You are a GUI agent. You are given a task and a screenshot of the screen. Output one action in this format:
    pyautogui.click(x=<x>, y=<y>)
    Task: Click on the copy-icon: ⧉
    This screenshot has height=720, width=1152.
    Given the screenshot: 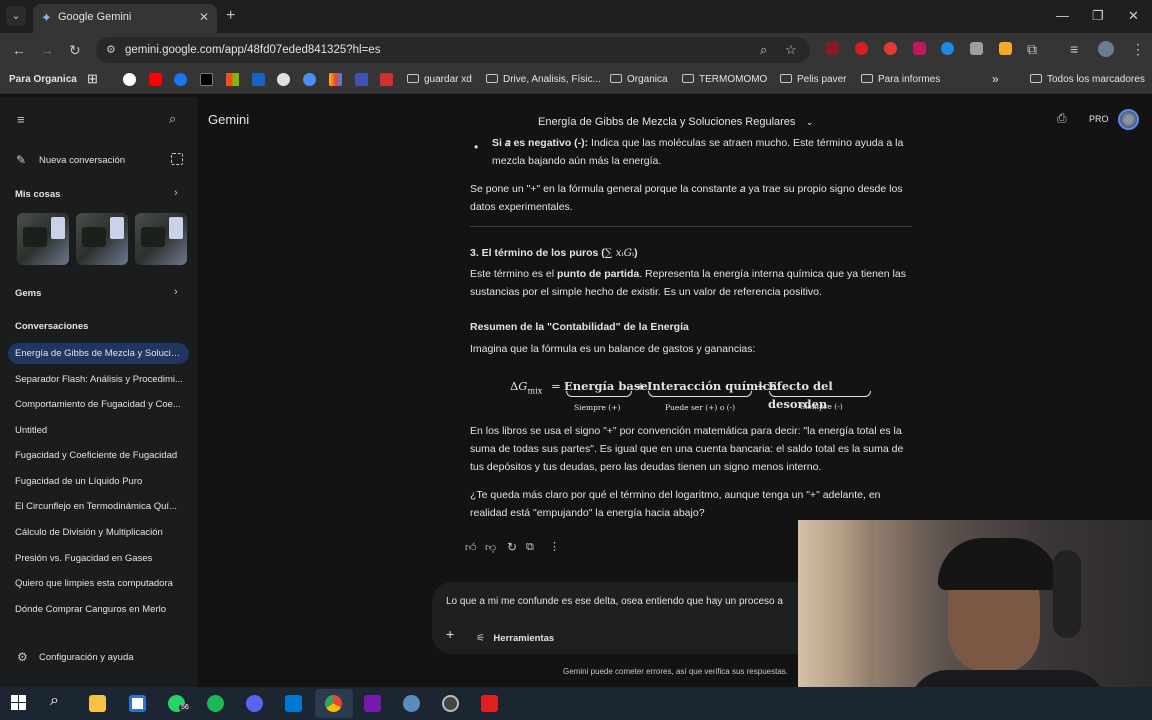 What is the action you would take?
    pyautogui.click(x=530, y=547)
    